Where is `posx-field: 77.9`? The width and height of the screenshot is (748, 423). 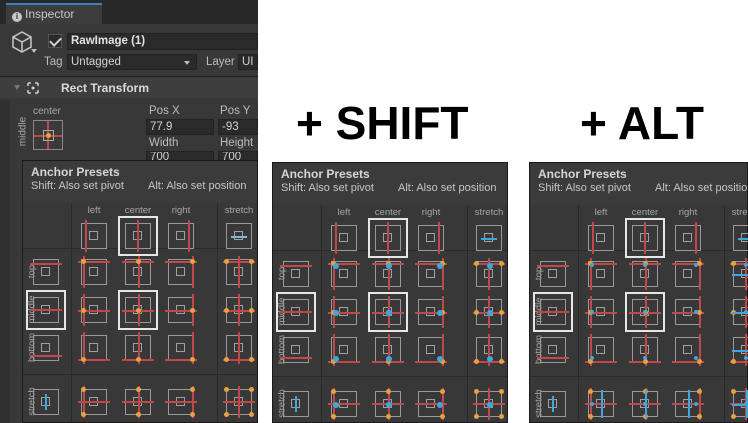
posx-field: 77.9 is located at coordinates (180, 127).